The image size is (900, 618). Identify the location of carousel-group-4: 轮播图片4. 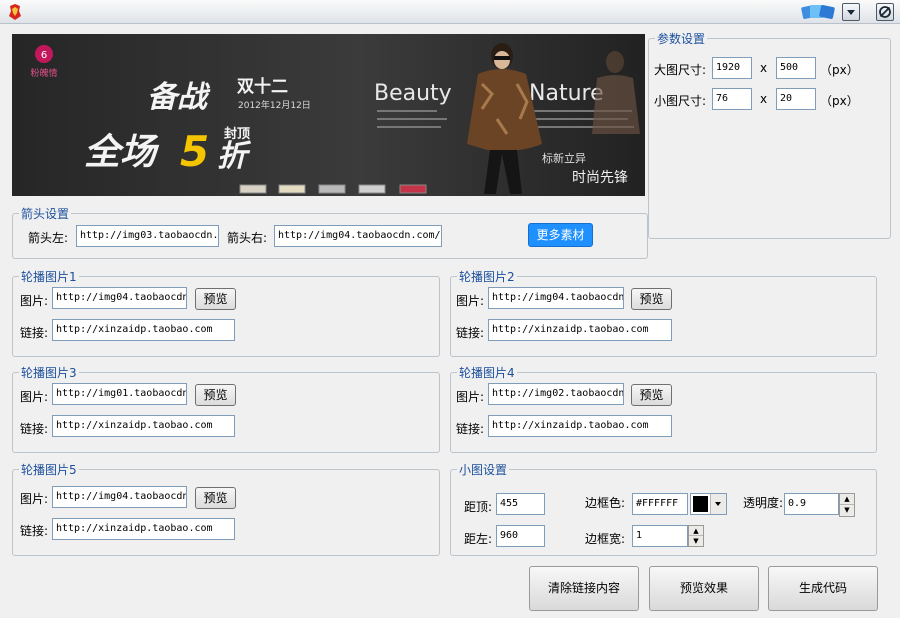
(663, 408).